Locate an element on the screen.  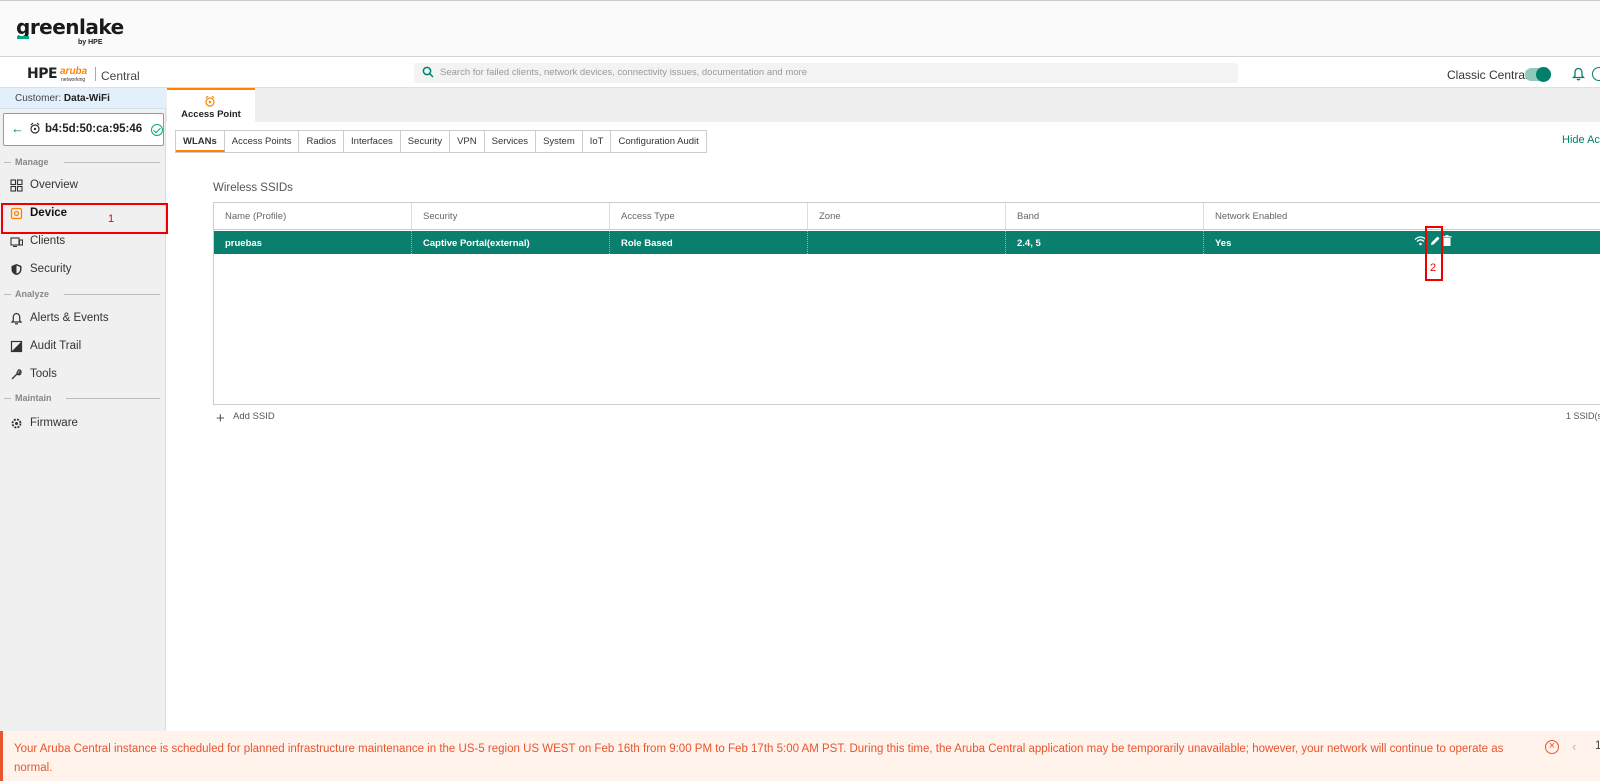
classic-central-toggle is located at coordinates (1538, 74).